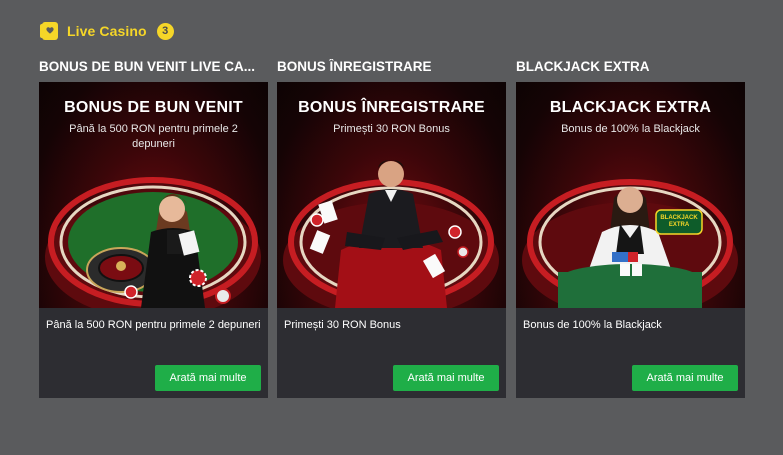 Image resolution: width=783 pixels, height=455 pixels. Describe the element at coordinates (391, 67) in the screenshot. I see `promo-heading: BONUS ÎNREGISTRARE` at that location.